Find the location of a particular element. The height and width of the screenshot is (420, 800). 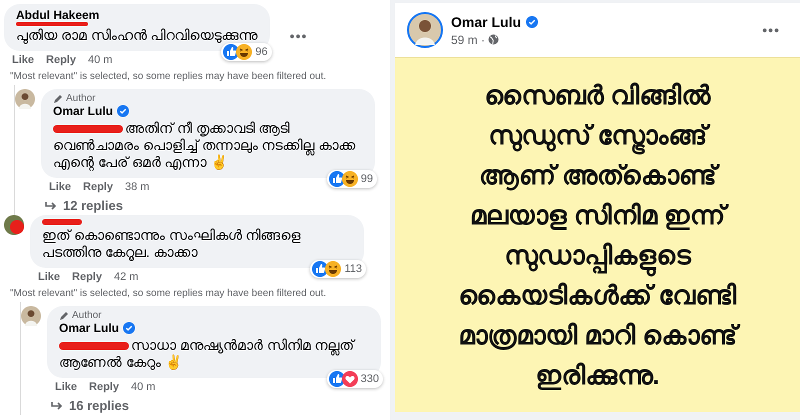

comment-time: 38 m is located at coordinates (137, 187).